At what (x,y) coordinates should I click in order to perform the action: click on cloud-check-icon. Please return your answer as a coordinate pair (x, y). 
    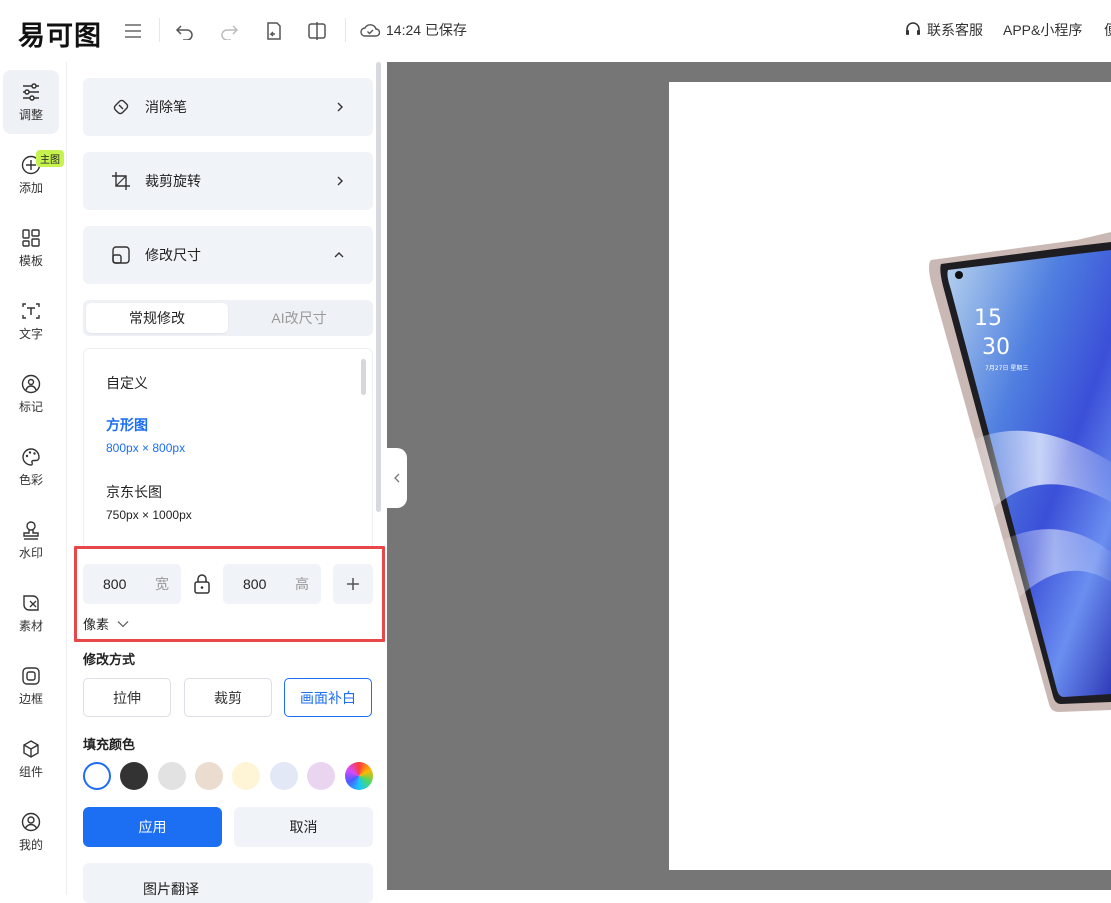
    Looking at the image, I should click on (370, 30).